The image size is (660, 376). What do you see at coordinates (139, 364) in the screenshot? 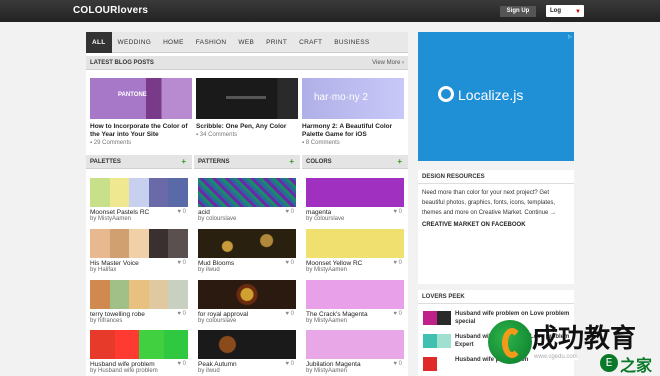
I see `palette-name: Husband wife problem` at bounding box center [139, 364].